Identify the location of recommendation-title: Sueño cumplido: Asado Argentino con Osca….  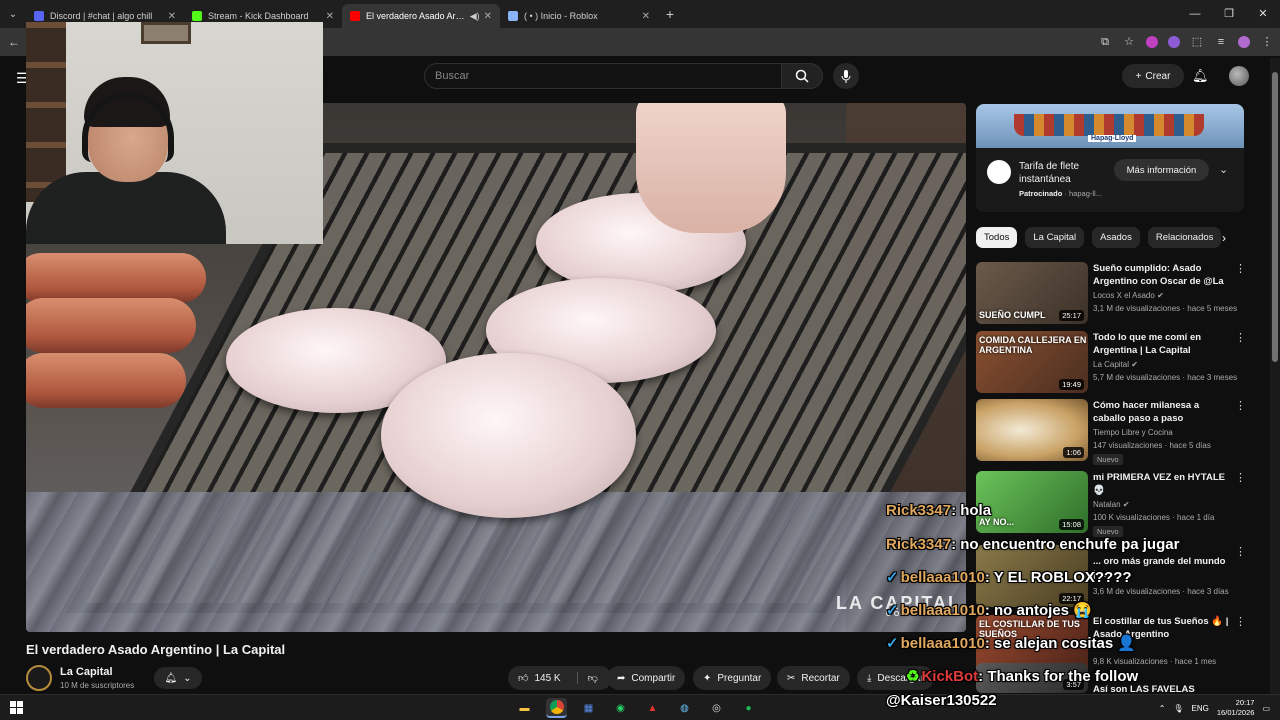
(1161, 275).